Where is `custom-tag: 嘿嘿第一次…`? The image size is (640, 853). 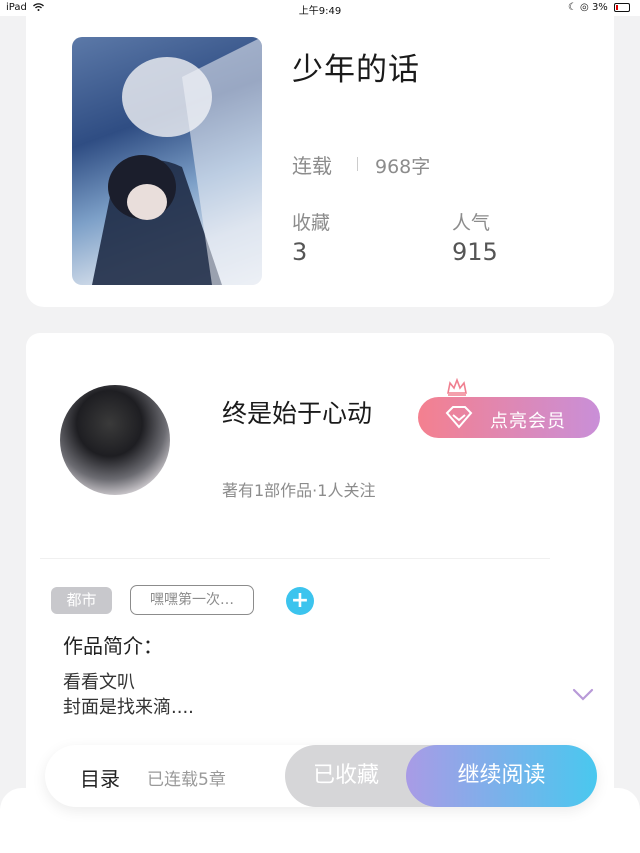 custom-tag: 嘿嘿第一次… is located at coordinates (192, 600).